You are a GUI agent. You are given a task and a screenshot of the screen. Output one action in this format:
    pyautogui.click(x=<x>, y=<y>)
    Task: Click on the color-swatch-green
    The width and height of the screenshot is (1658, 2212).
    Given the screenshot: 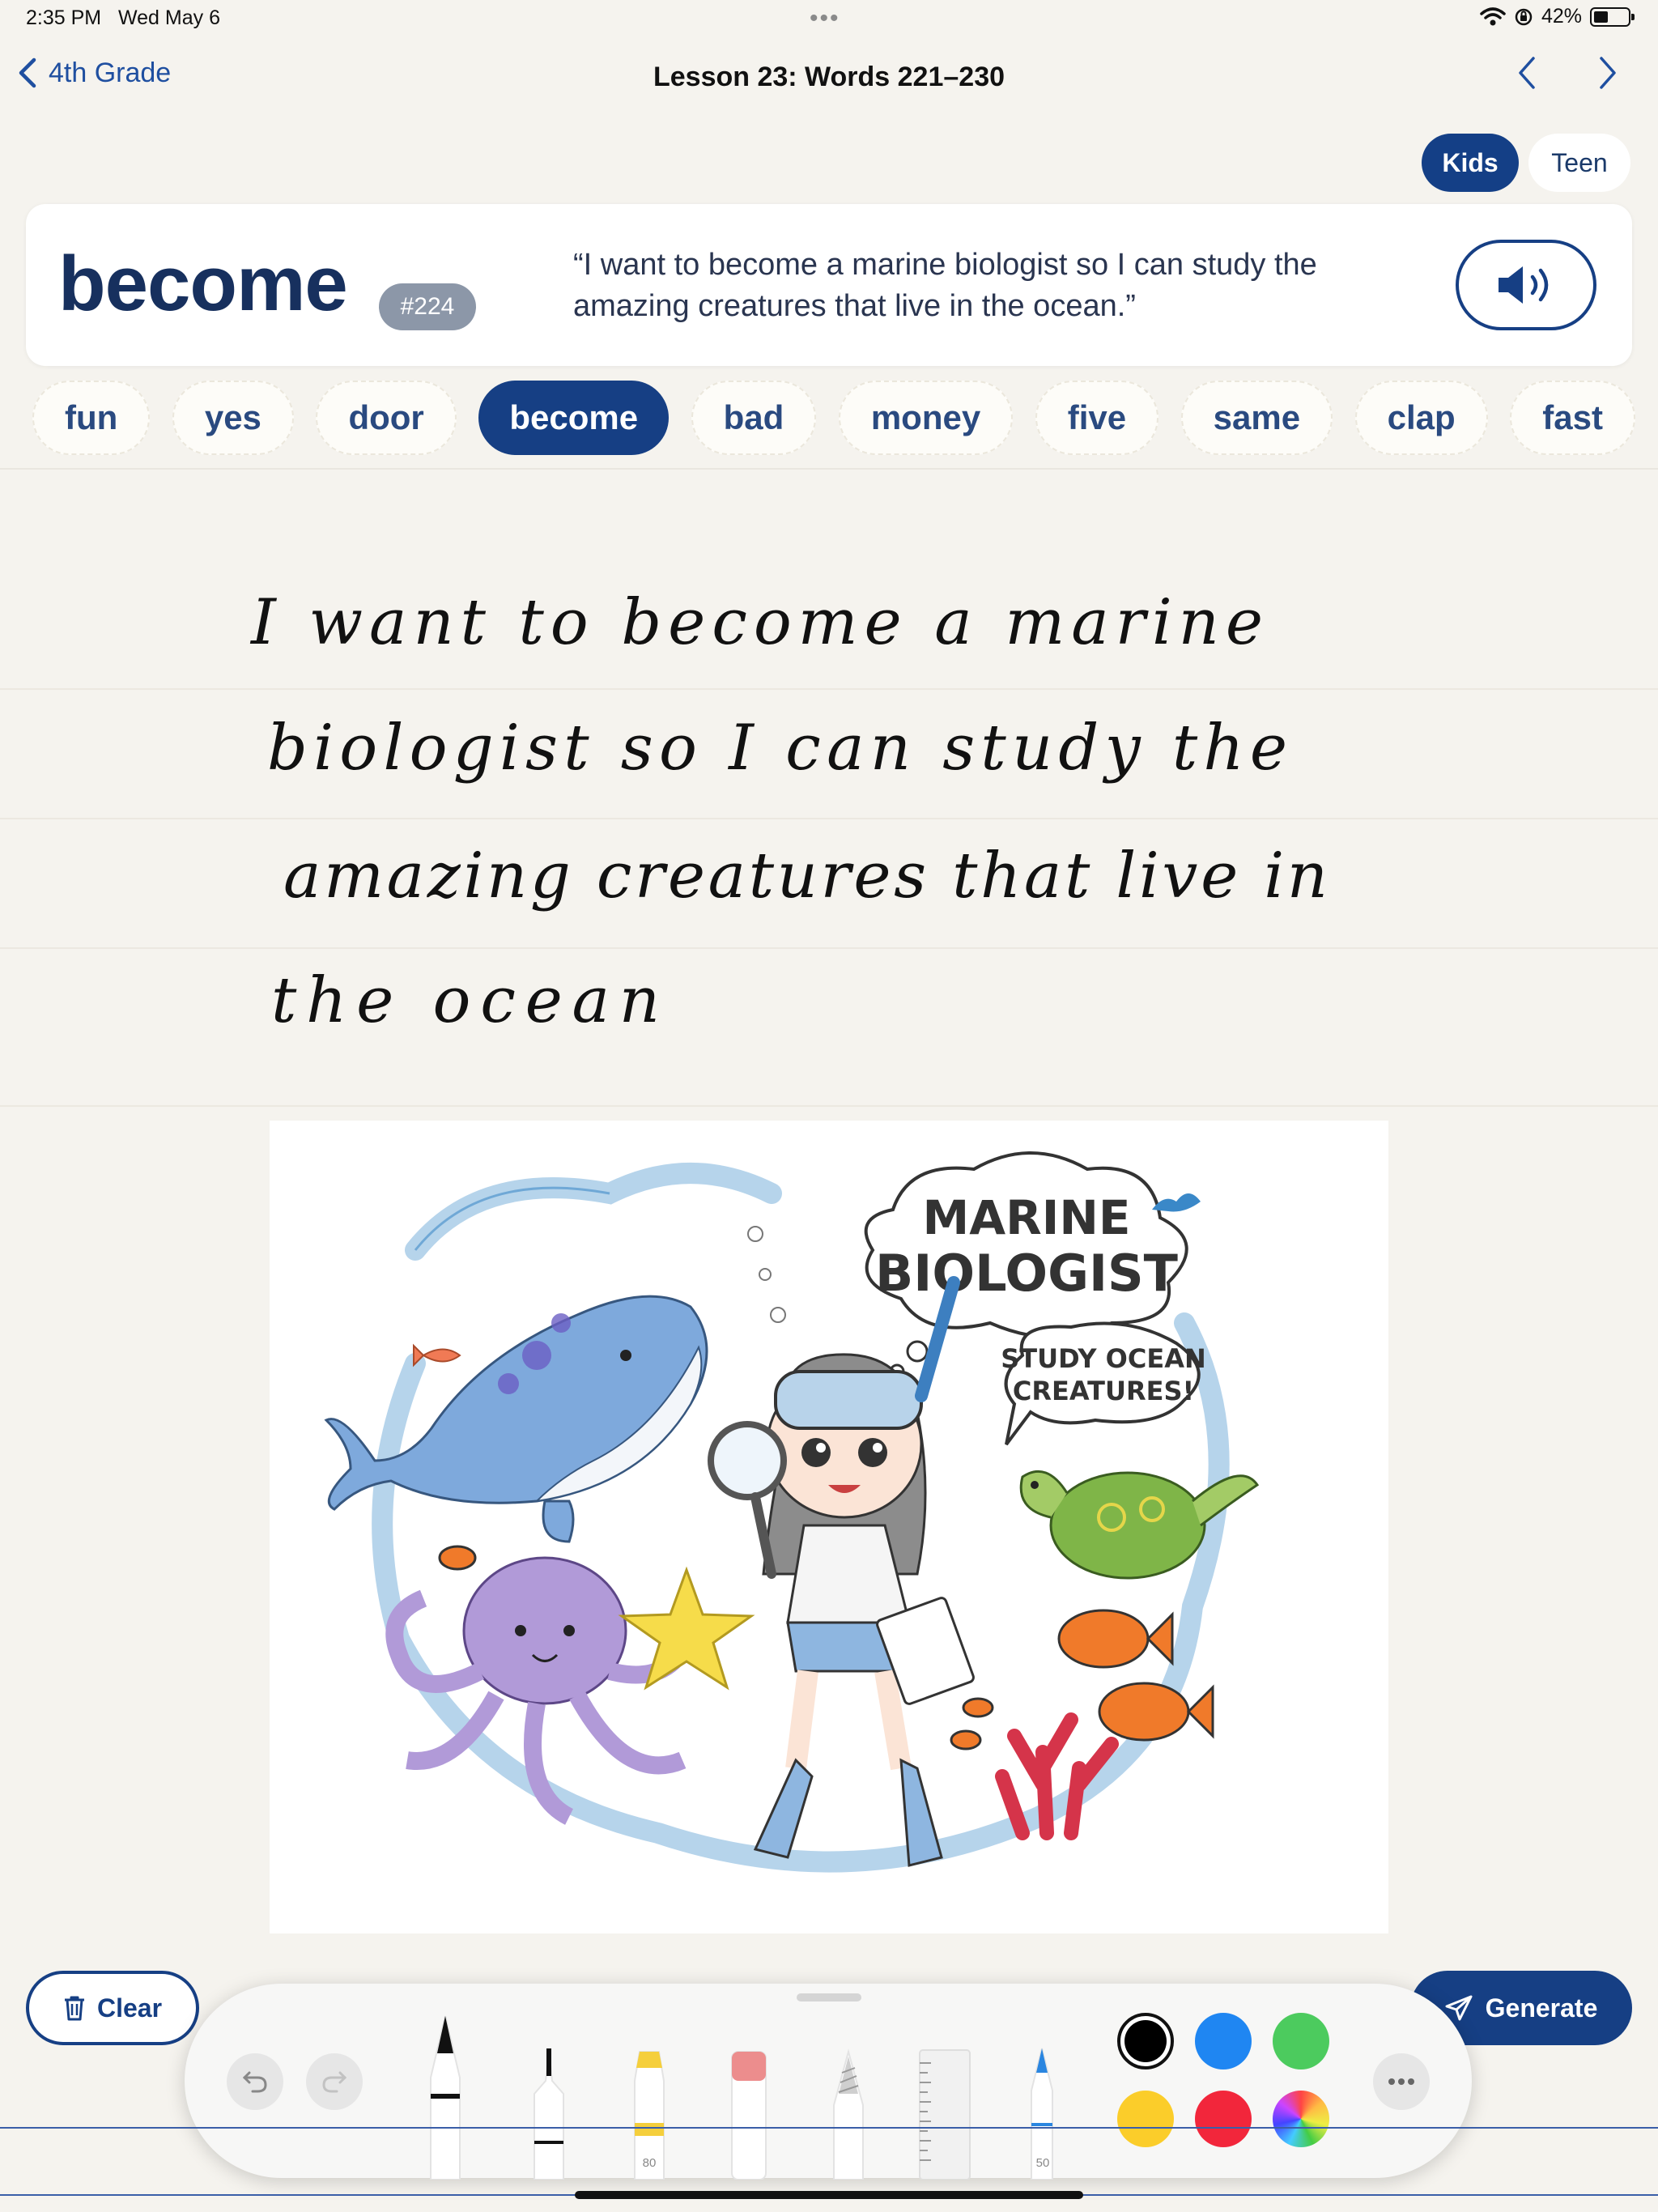 What is the action you would take?
    pyautogui.click(x=1301, y=2041)
    